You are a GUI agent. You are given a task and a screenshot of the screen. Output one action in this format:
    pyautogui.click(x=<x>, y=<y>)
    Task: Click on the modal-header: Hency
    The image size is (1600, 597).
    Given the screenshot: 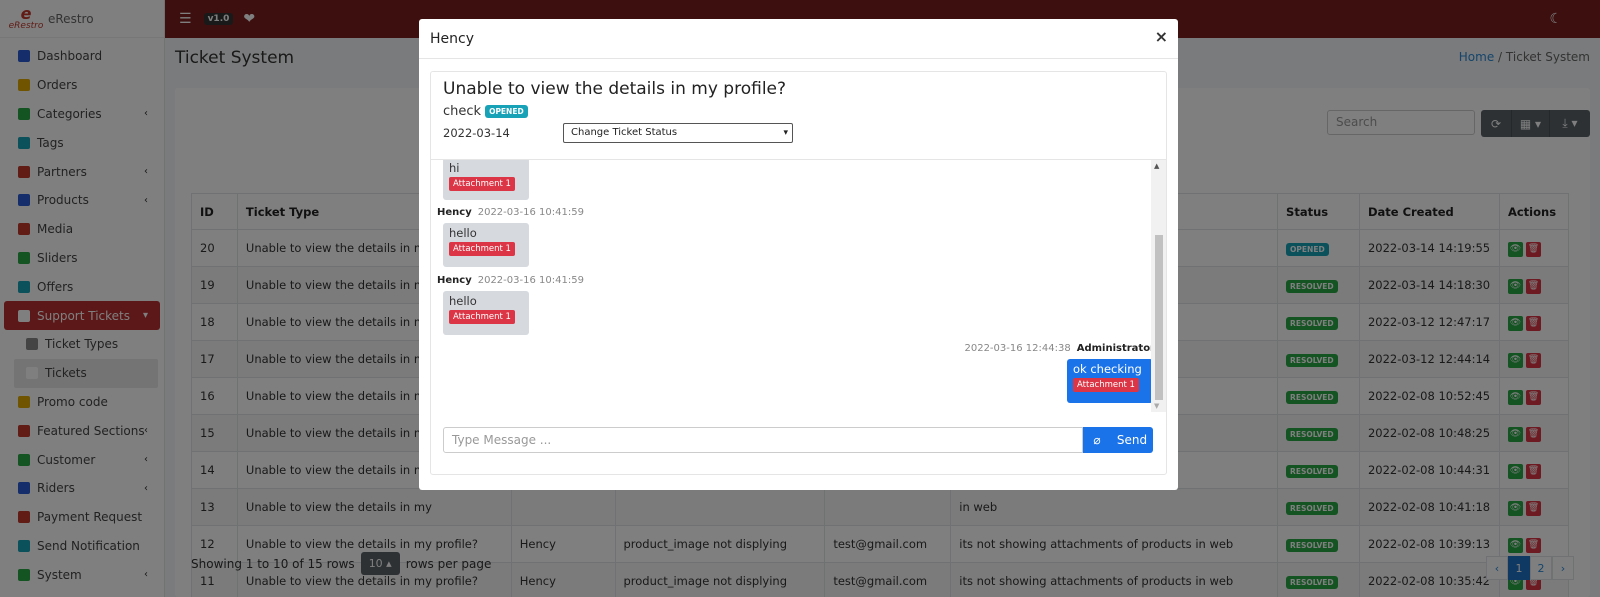 What is the action you would take?
    pyautogui.click(x=798, y=39)
    